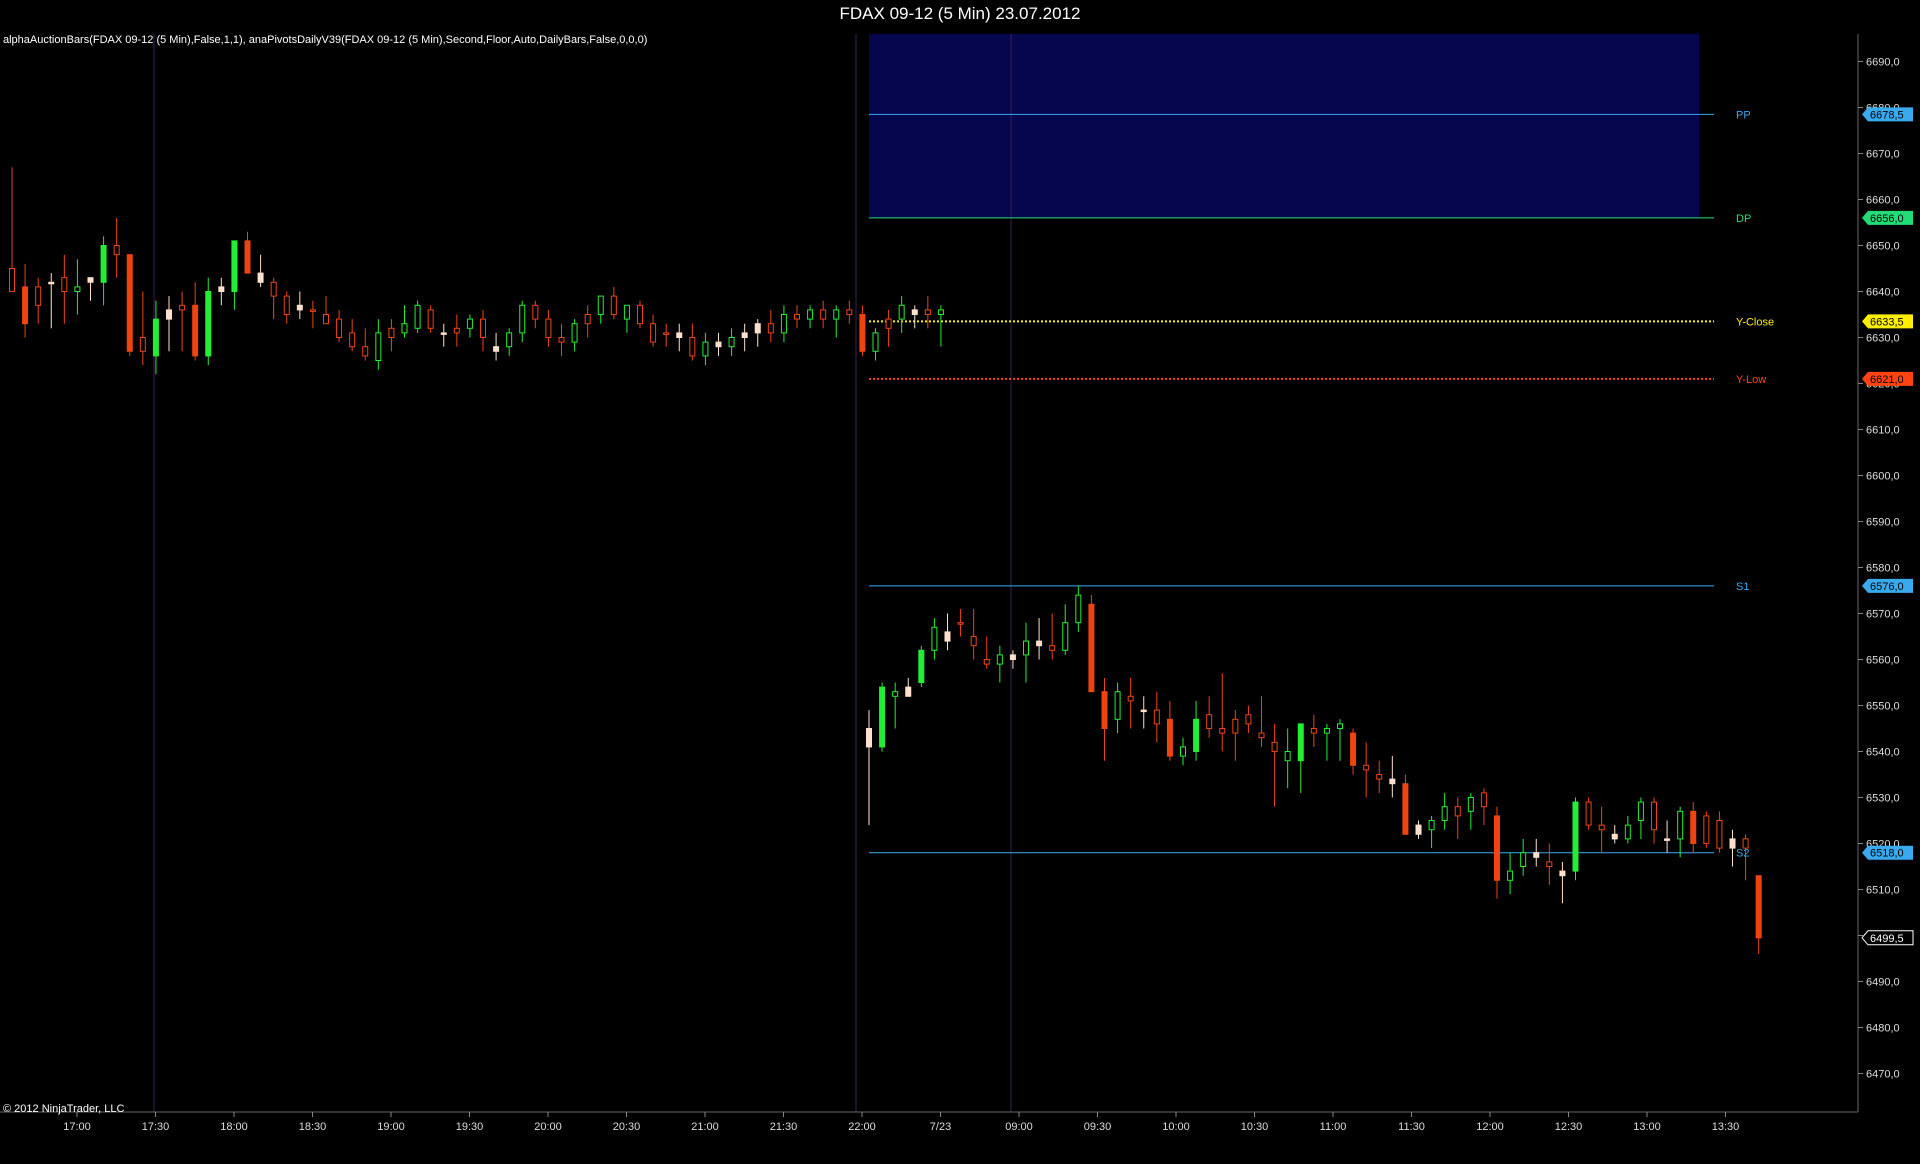 Image resolution: width=1920 pixels, height=1164 pixels. What do you see at coordinates (1887, 322) in the screenshot?
I see `price-tag-label: 6633,5` at bounding box center [1887, 322].